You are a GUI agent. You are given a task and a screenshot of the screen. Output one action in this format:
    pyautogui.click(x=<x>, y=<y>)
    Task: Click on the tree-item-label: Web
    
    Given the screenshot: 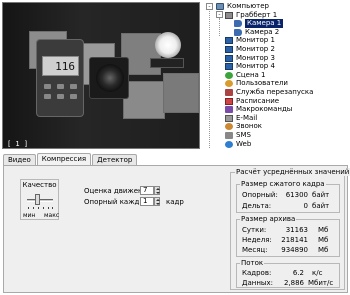 What is the action you would take?
    pyautogui.click(x=244, y=143)
    